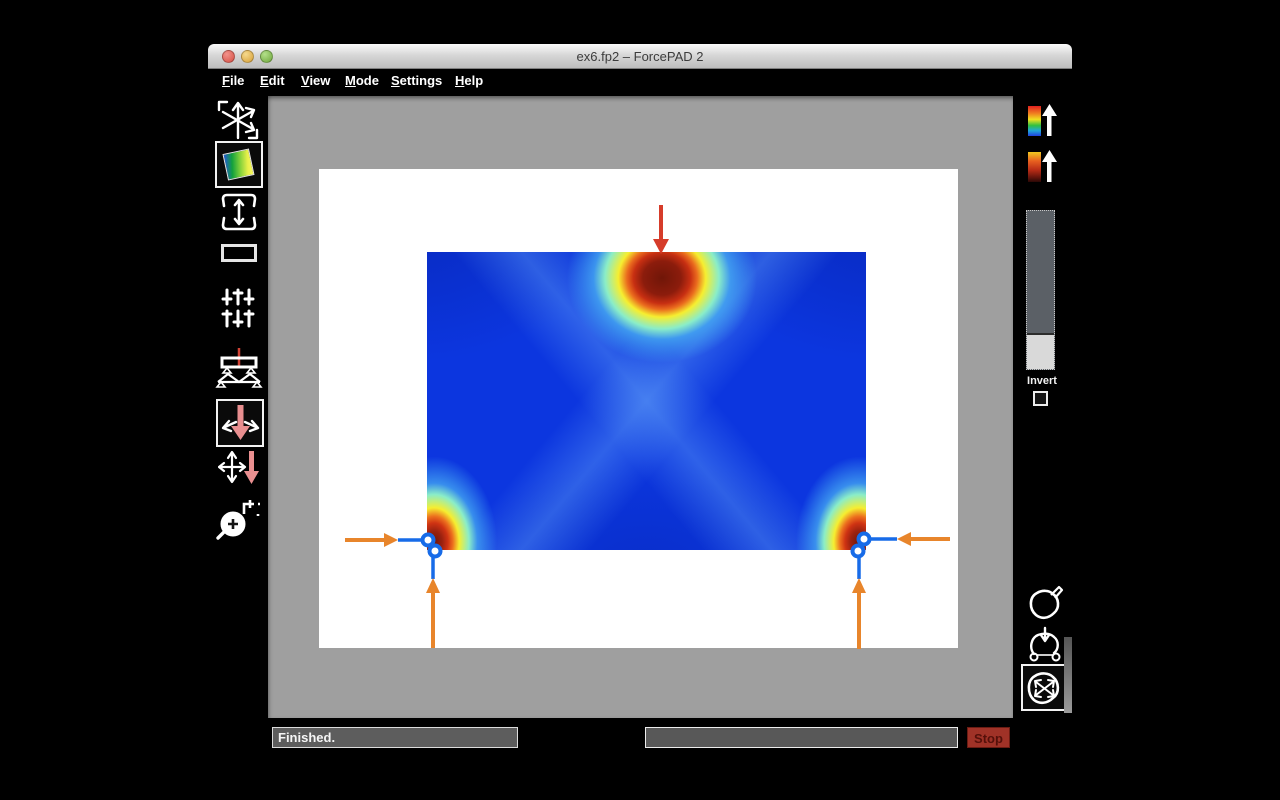 The width and height of the screenshot is (1280, 800). I want to click on blob-forces-icon, so click(1043, 688).